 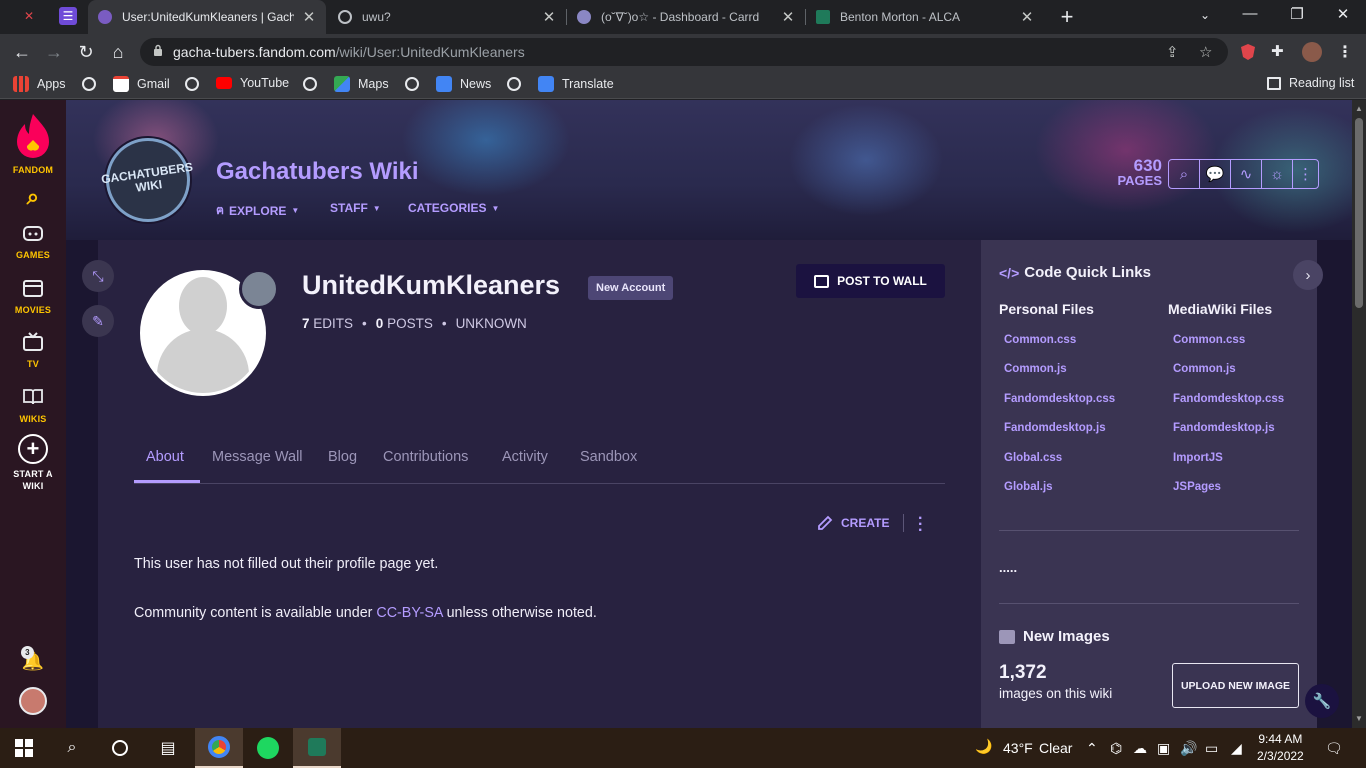 I want to click on tab-contributions: Contributions, so click(x=425, y=457).